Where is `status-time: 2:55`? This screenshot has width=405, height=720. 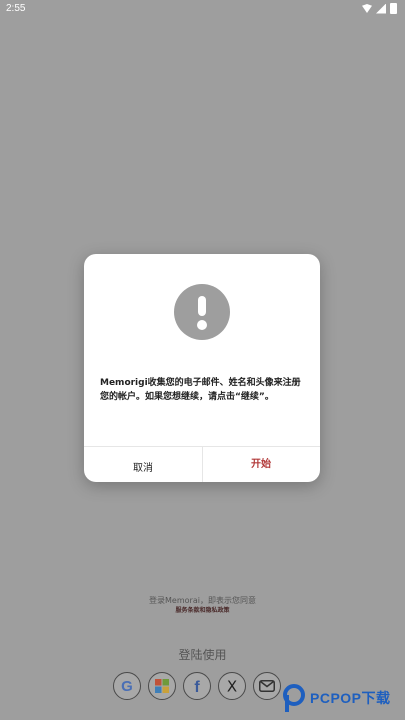 status-time: 2:55 is located at coordinates (16, 8).